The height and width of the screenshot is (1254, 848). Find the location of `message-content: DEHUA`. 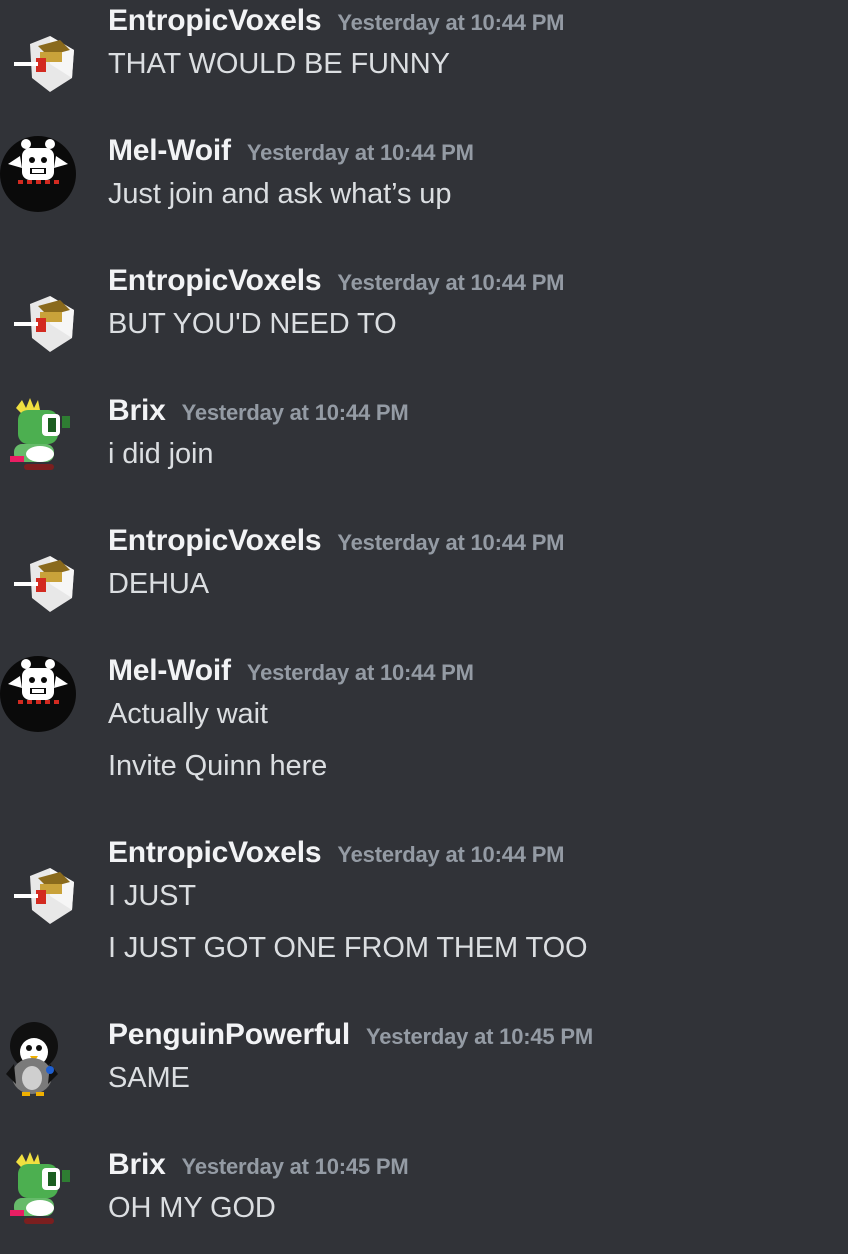

message-content: DEHUA is located at coordinates (159, 584).